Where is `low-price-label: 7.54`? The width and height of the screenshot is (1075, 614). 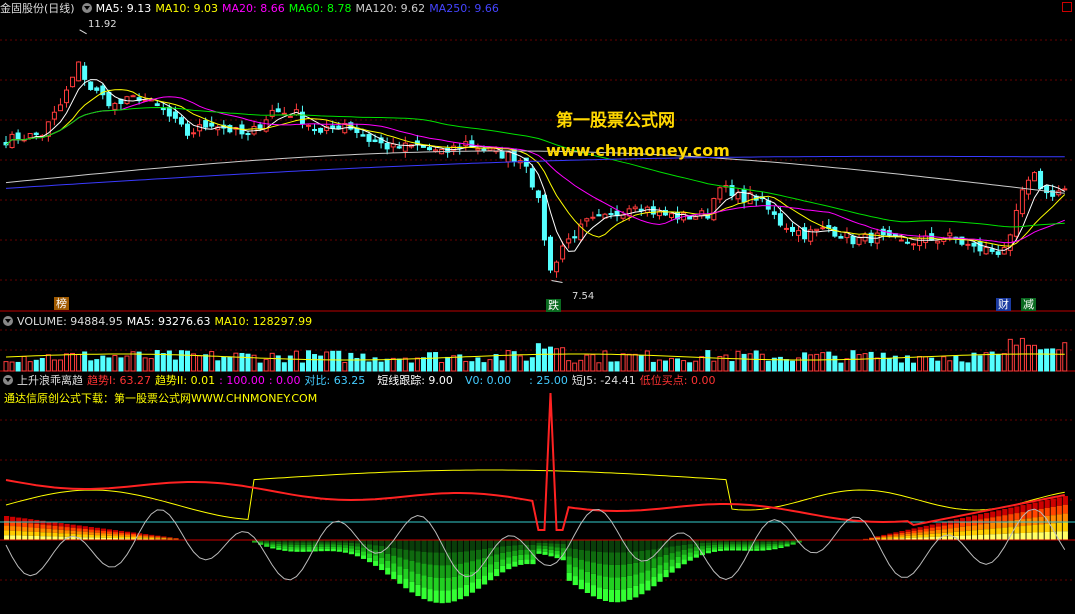
low-price-label: 7.54 is located at coordinates (583, 296).